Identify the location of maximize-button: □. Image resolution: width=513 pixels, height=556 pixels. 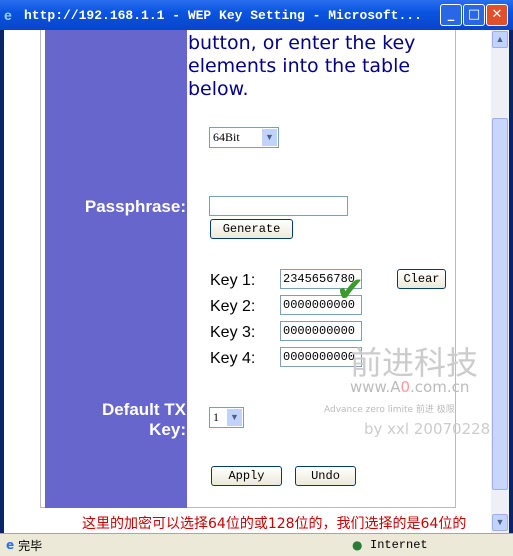
(474, 15).